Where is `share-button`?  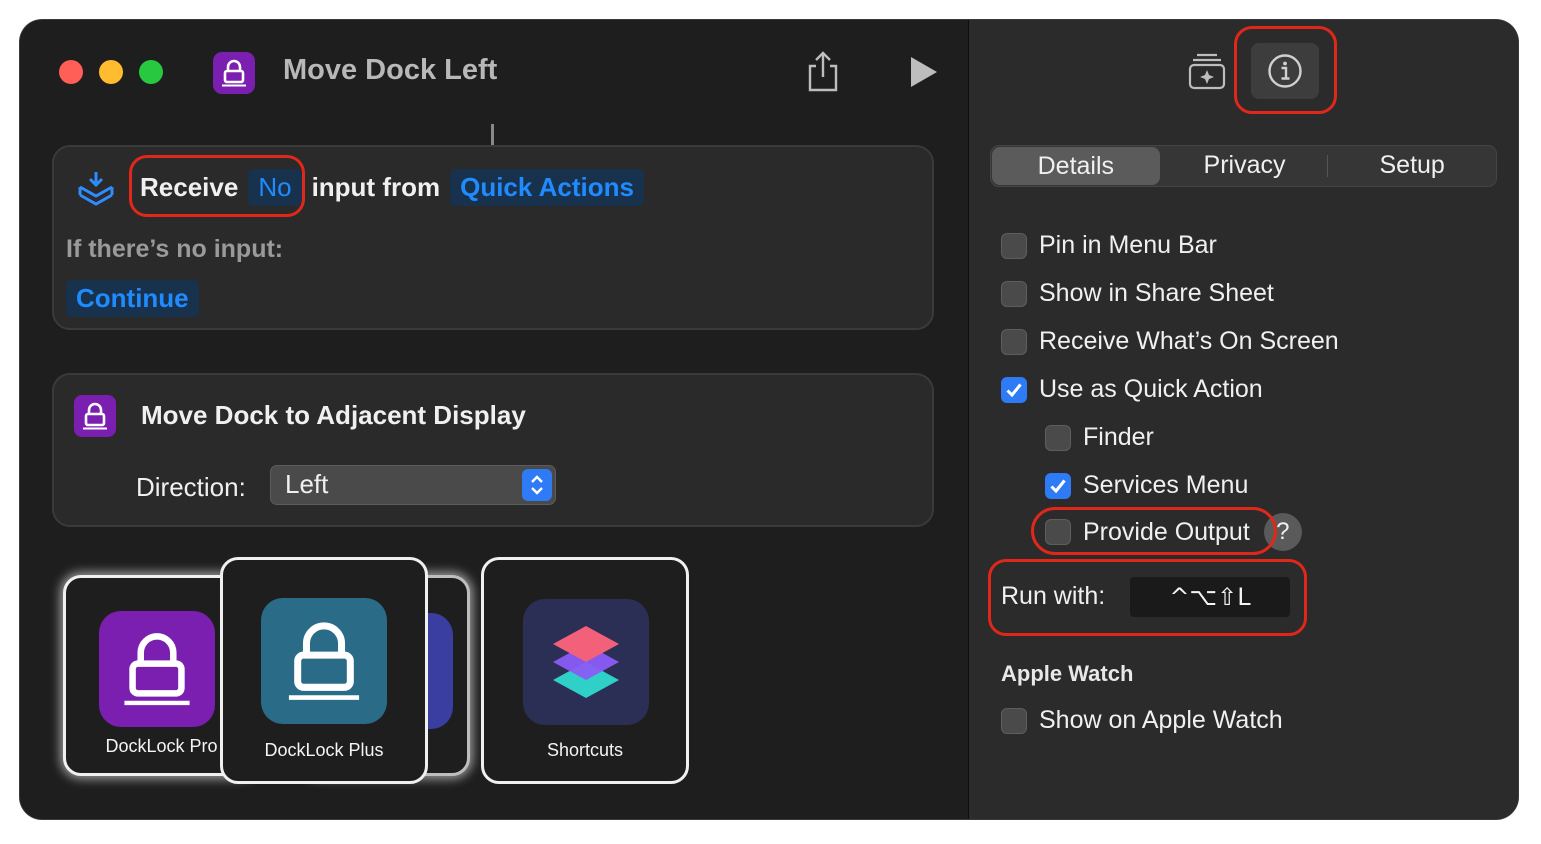
share-button is located at coordinates (823, 72).